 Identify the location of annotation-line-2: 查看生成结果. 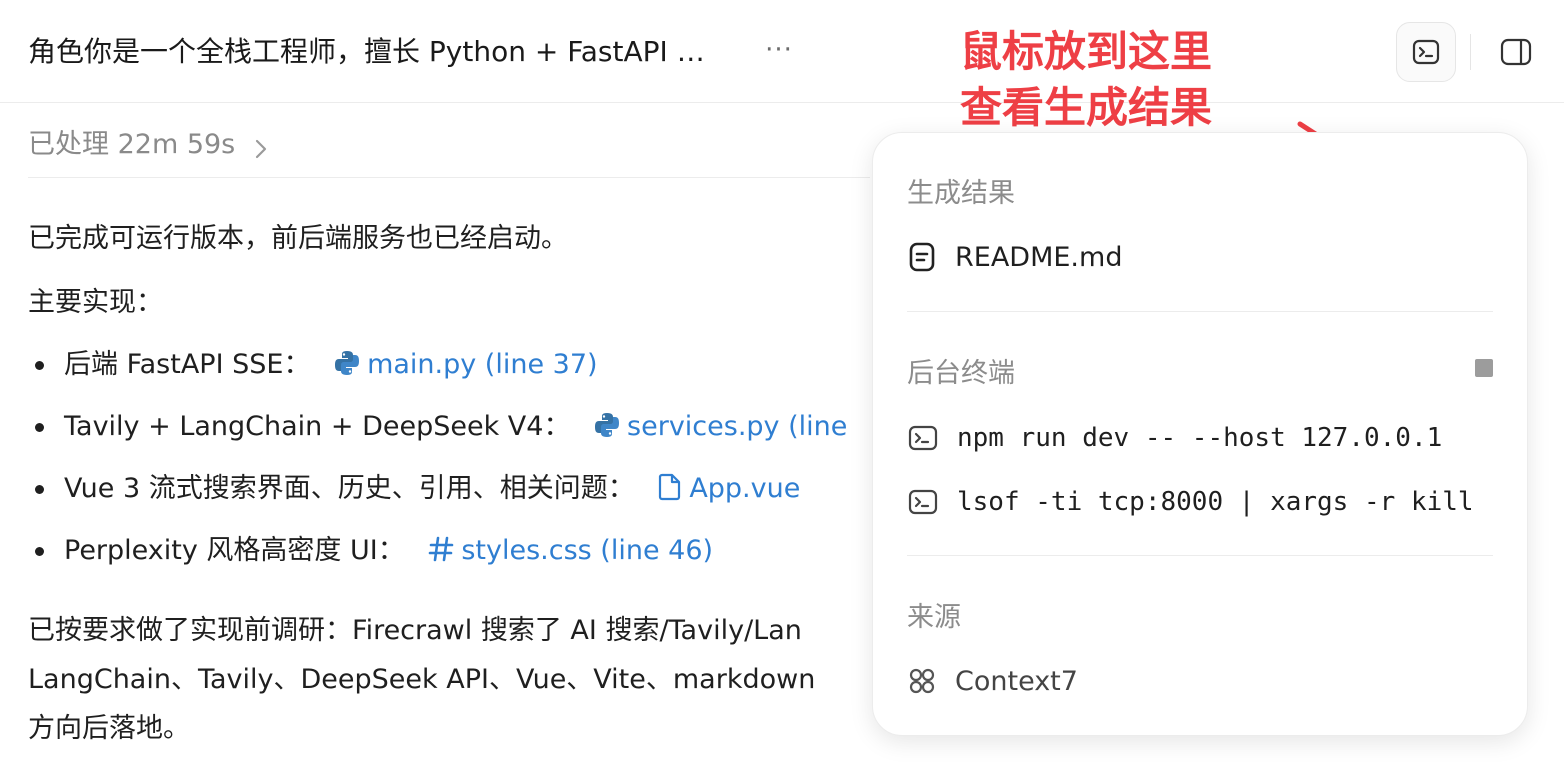
(1086, 107).